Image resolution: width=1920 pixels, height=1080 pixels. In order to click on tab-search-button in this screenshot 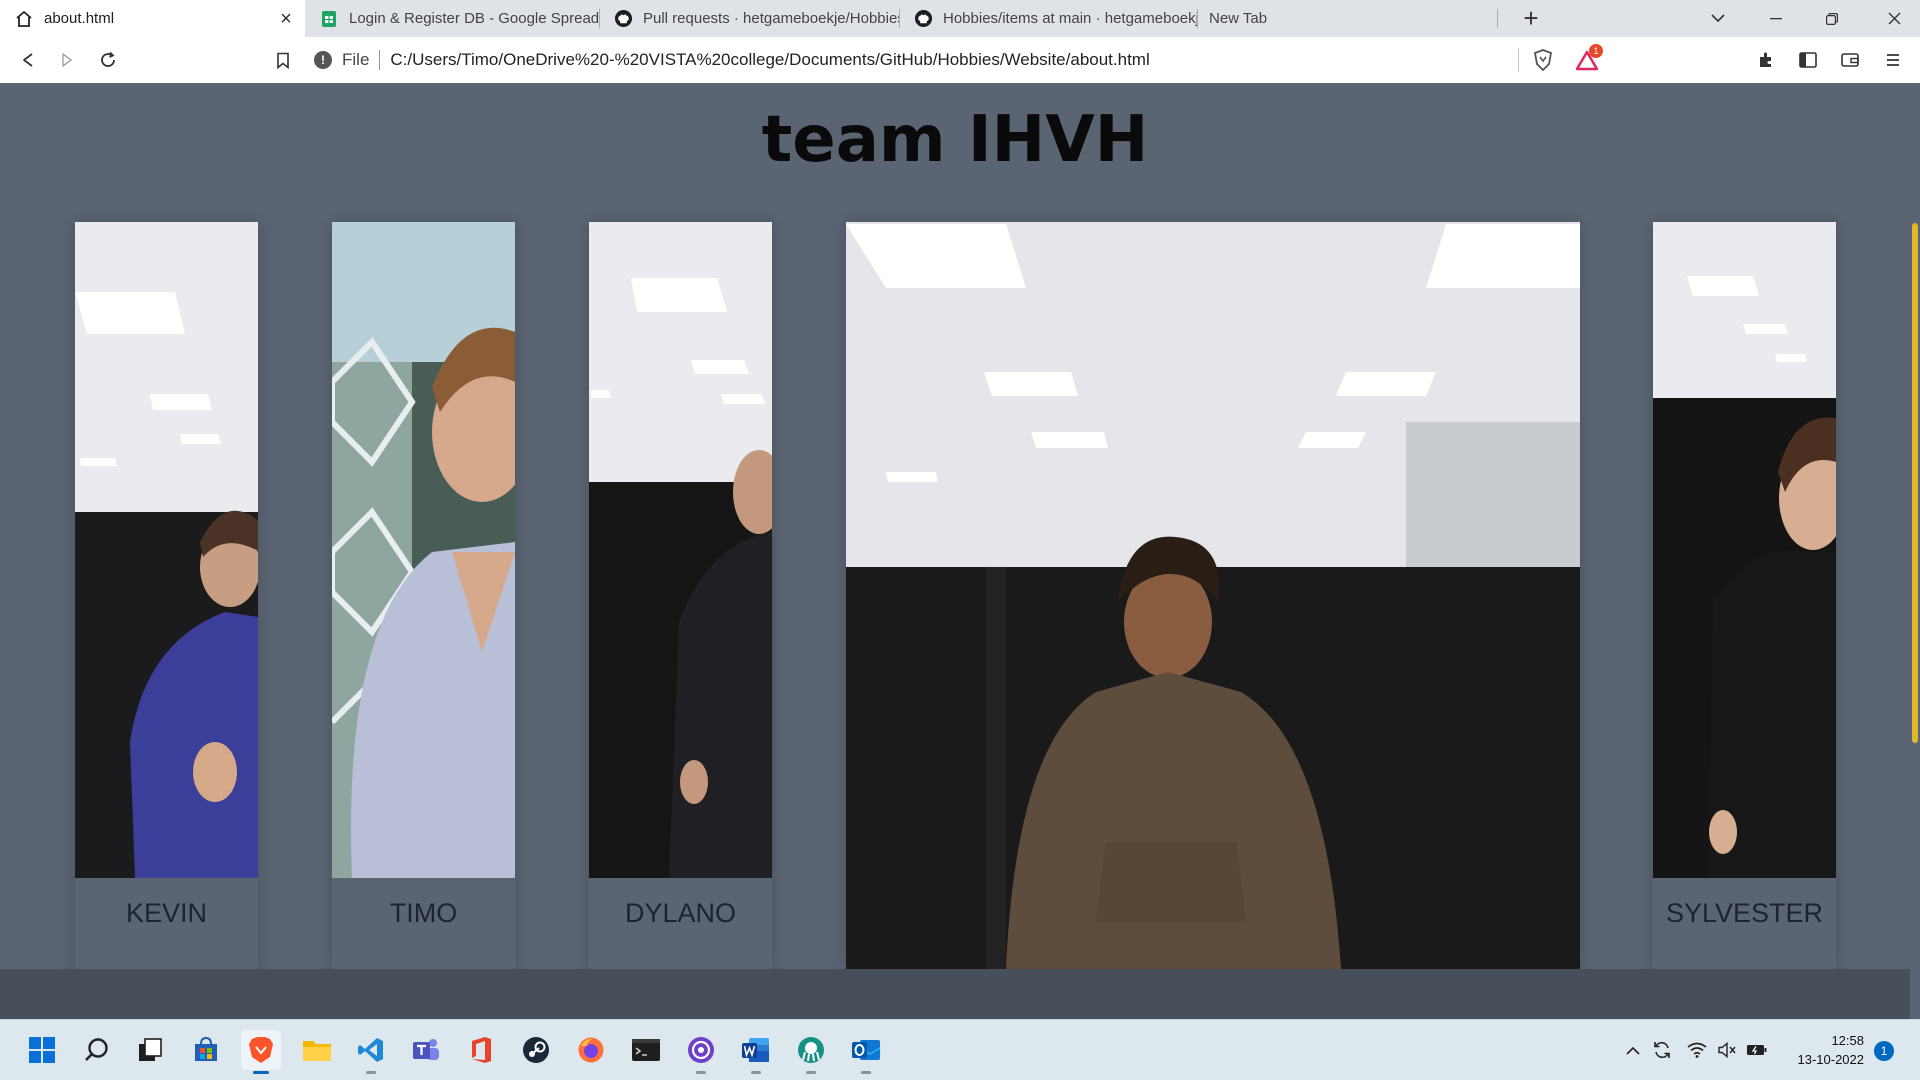, I will do `click(1718, 18)`.